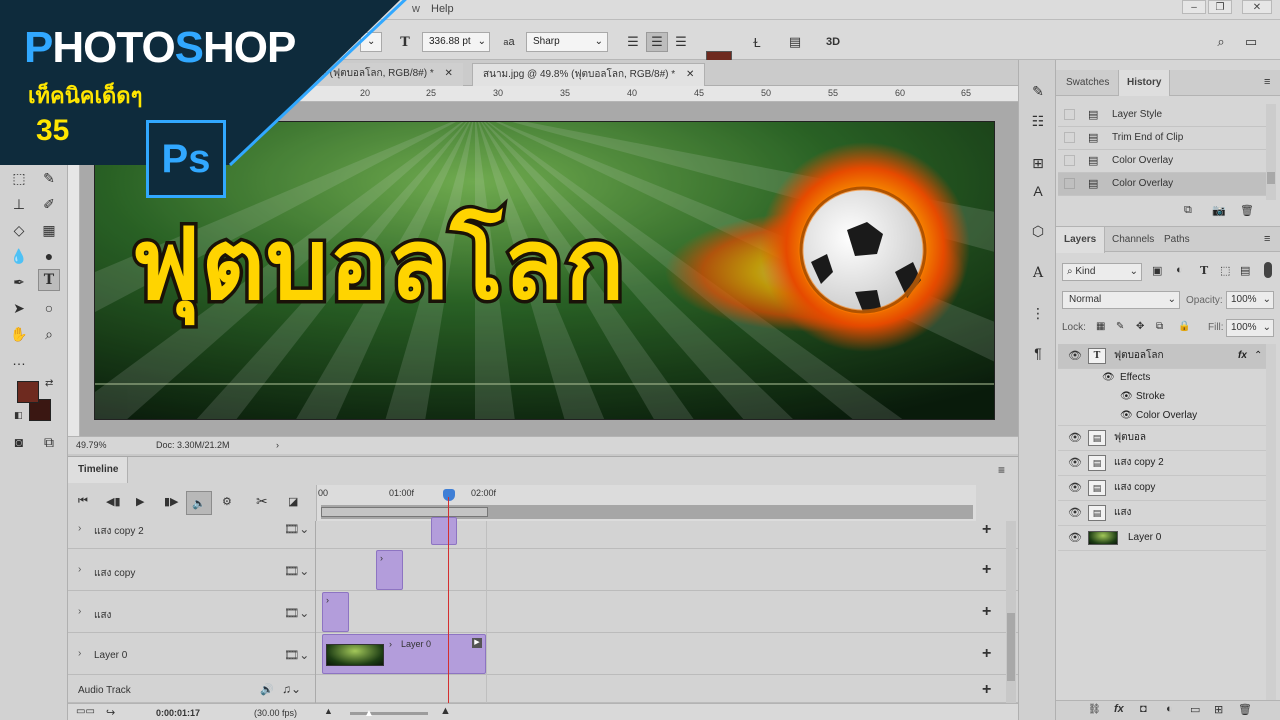  I want to click on layer-row: 👁 ▤ แสง copy, so click(1163, 488).